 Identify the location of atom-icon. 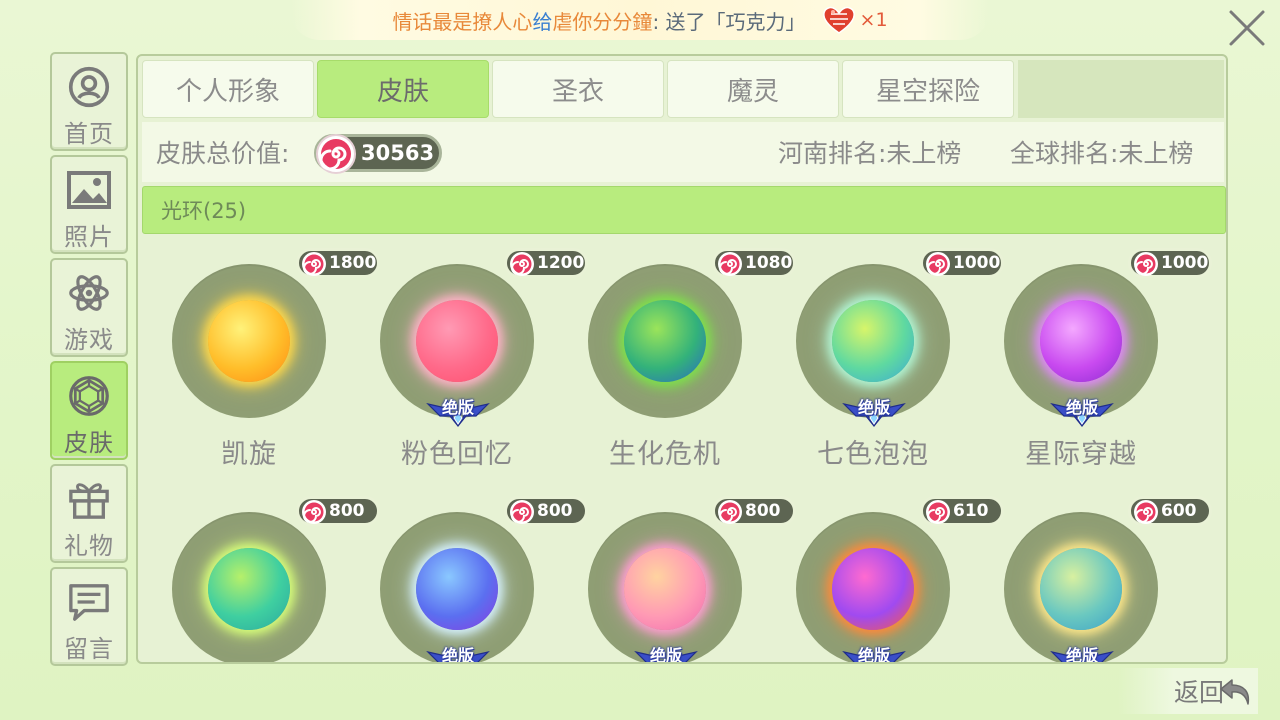
(89, 293).